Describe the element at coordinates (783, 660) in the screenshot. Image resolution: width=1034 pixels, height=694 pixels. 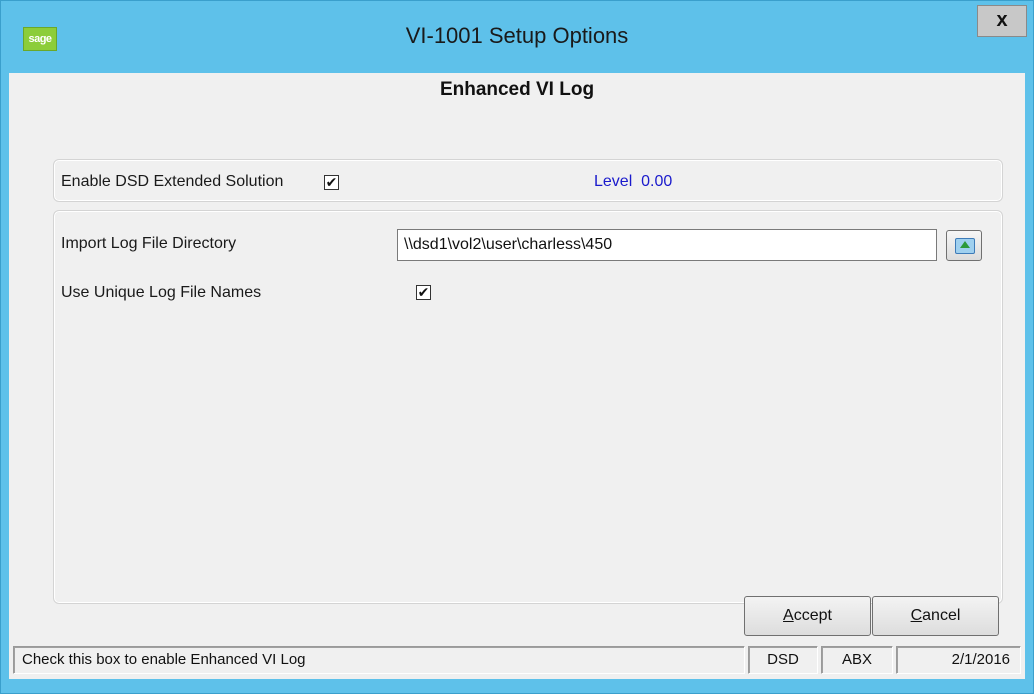
I see `status-company: DSD` at that location.